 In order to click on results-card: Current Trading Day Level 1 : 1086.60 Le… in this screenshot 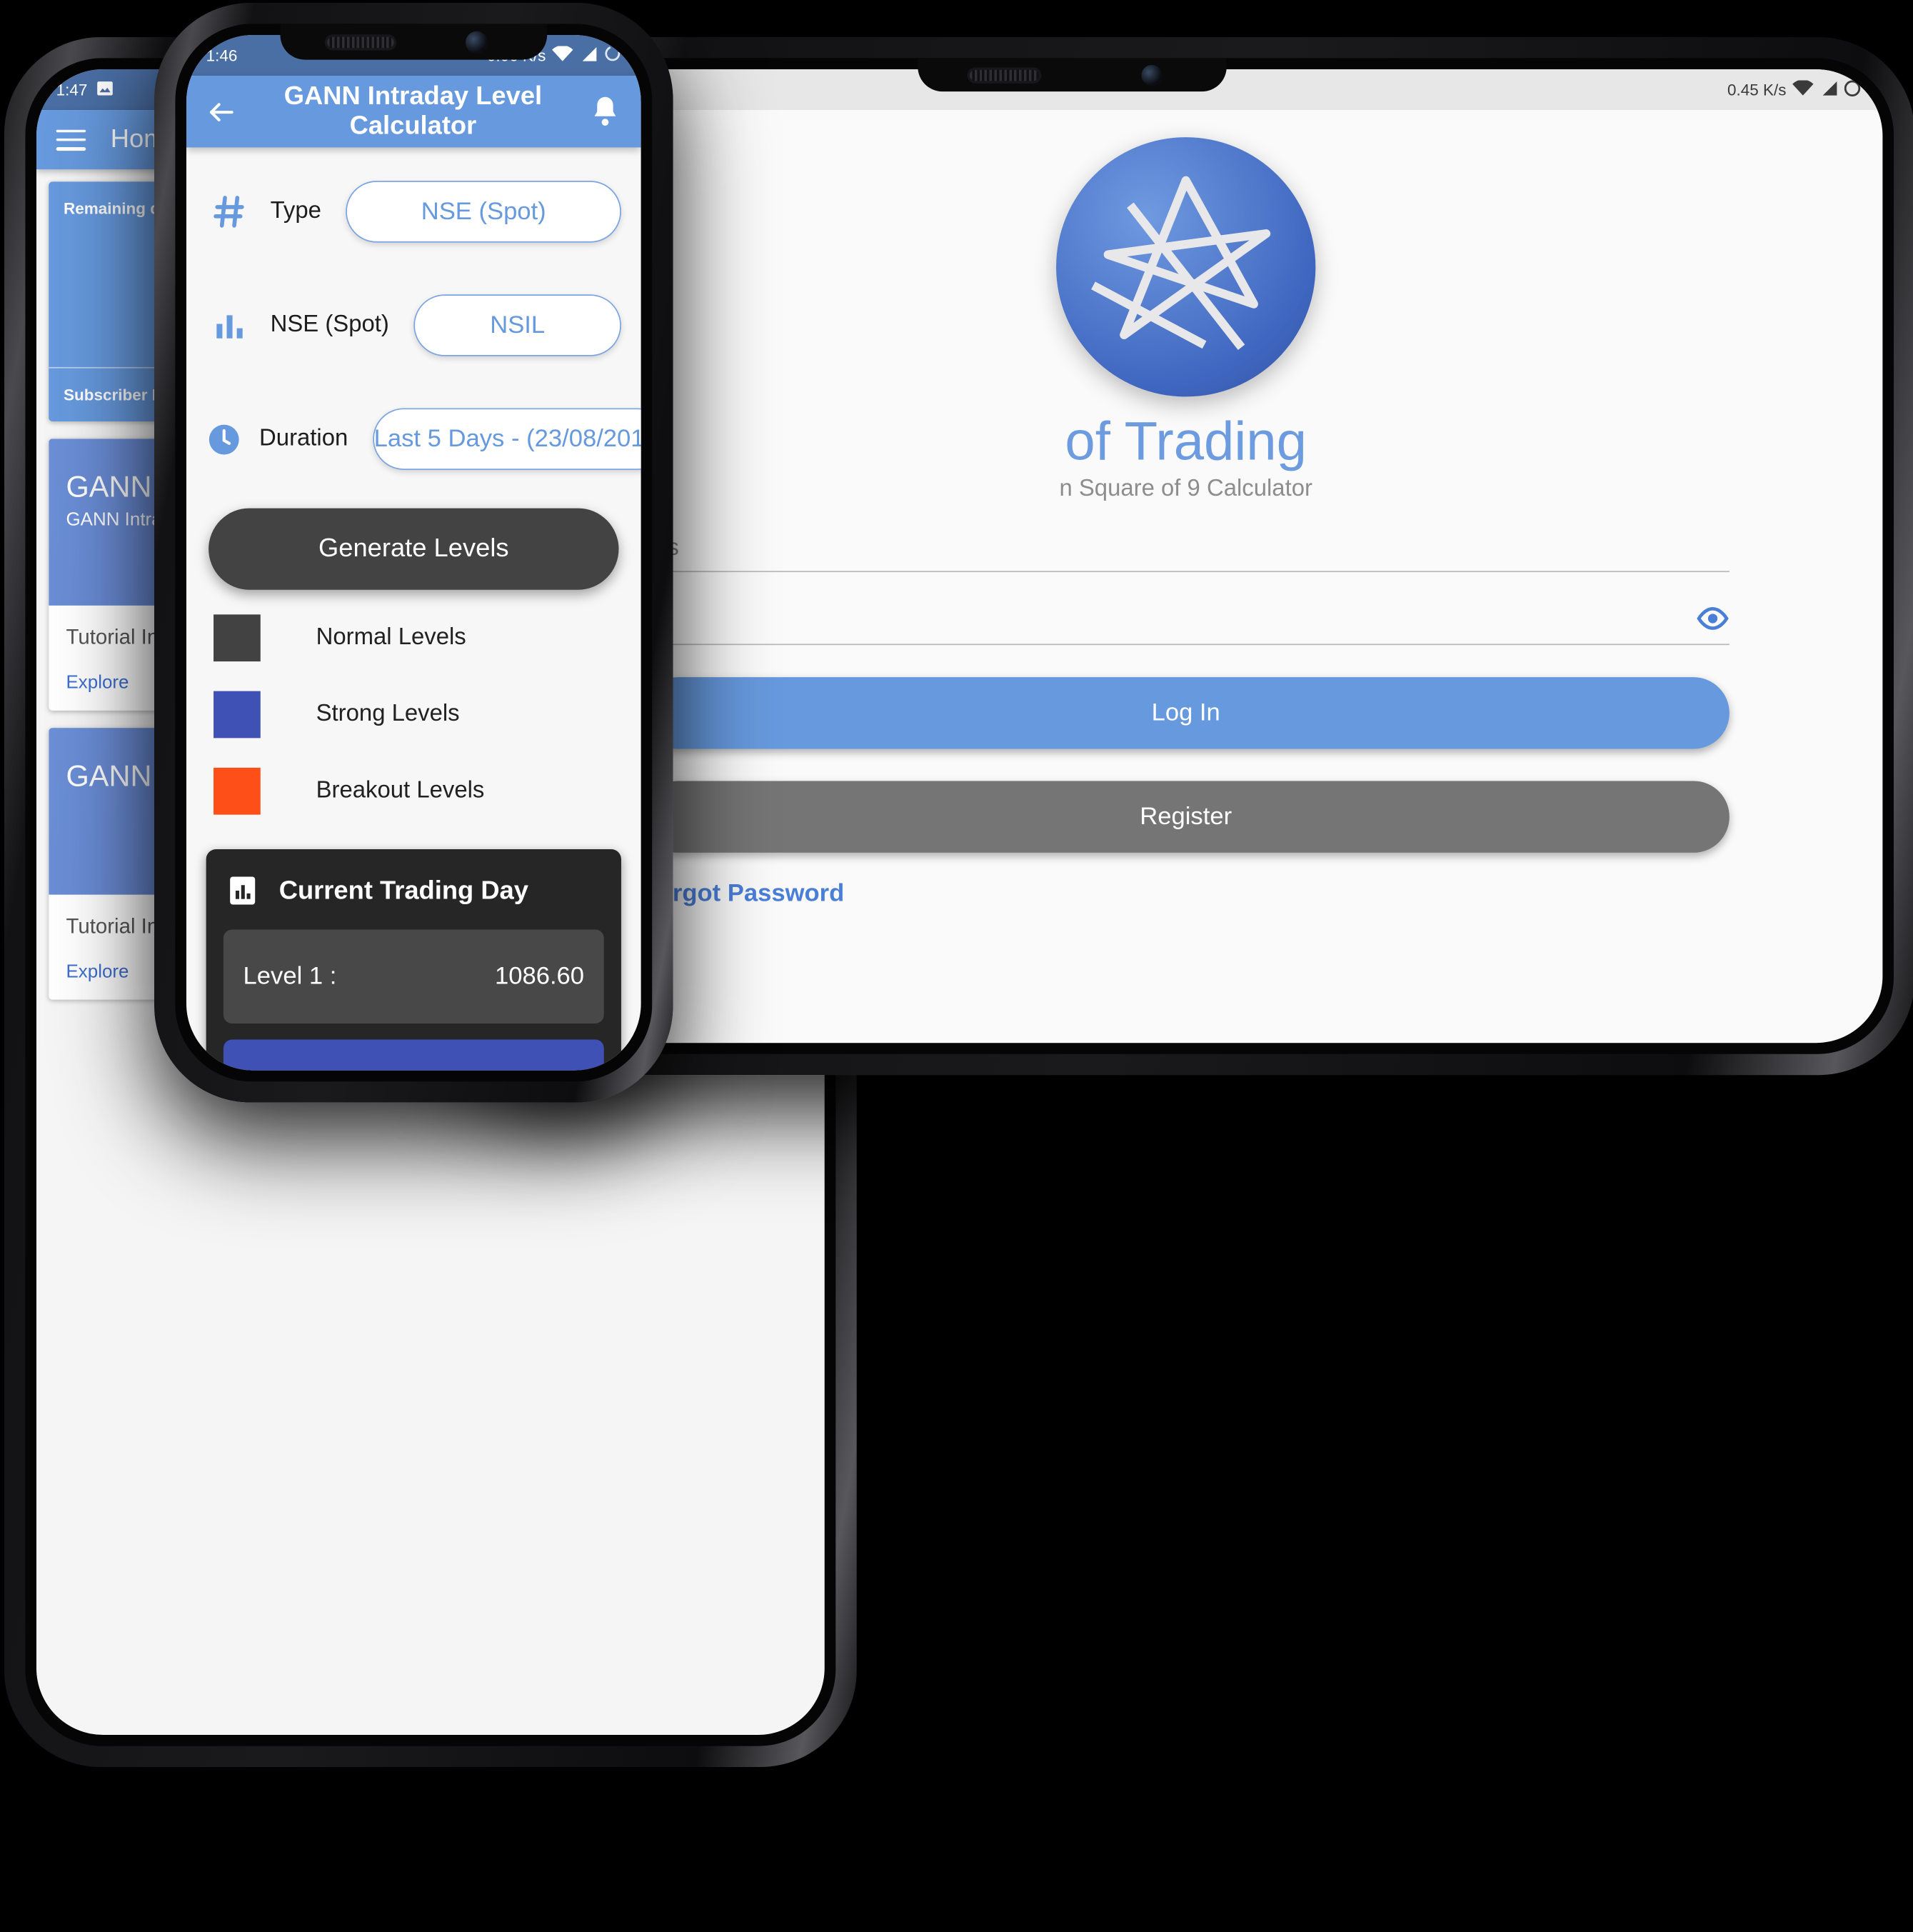, I will do `click(413, 960)`.